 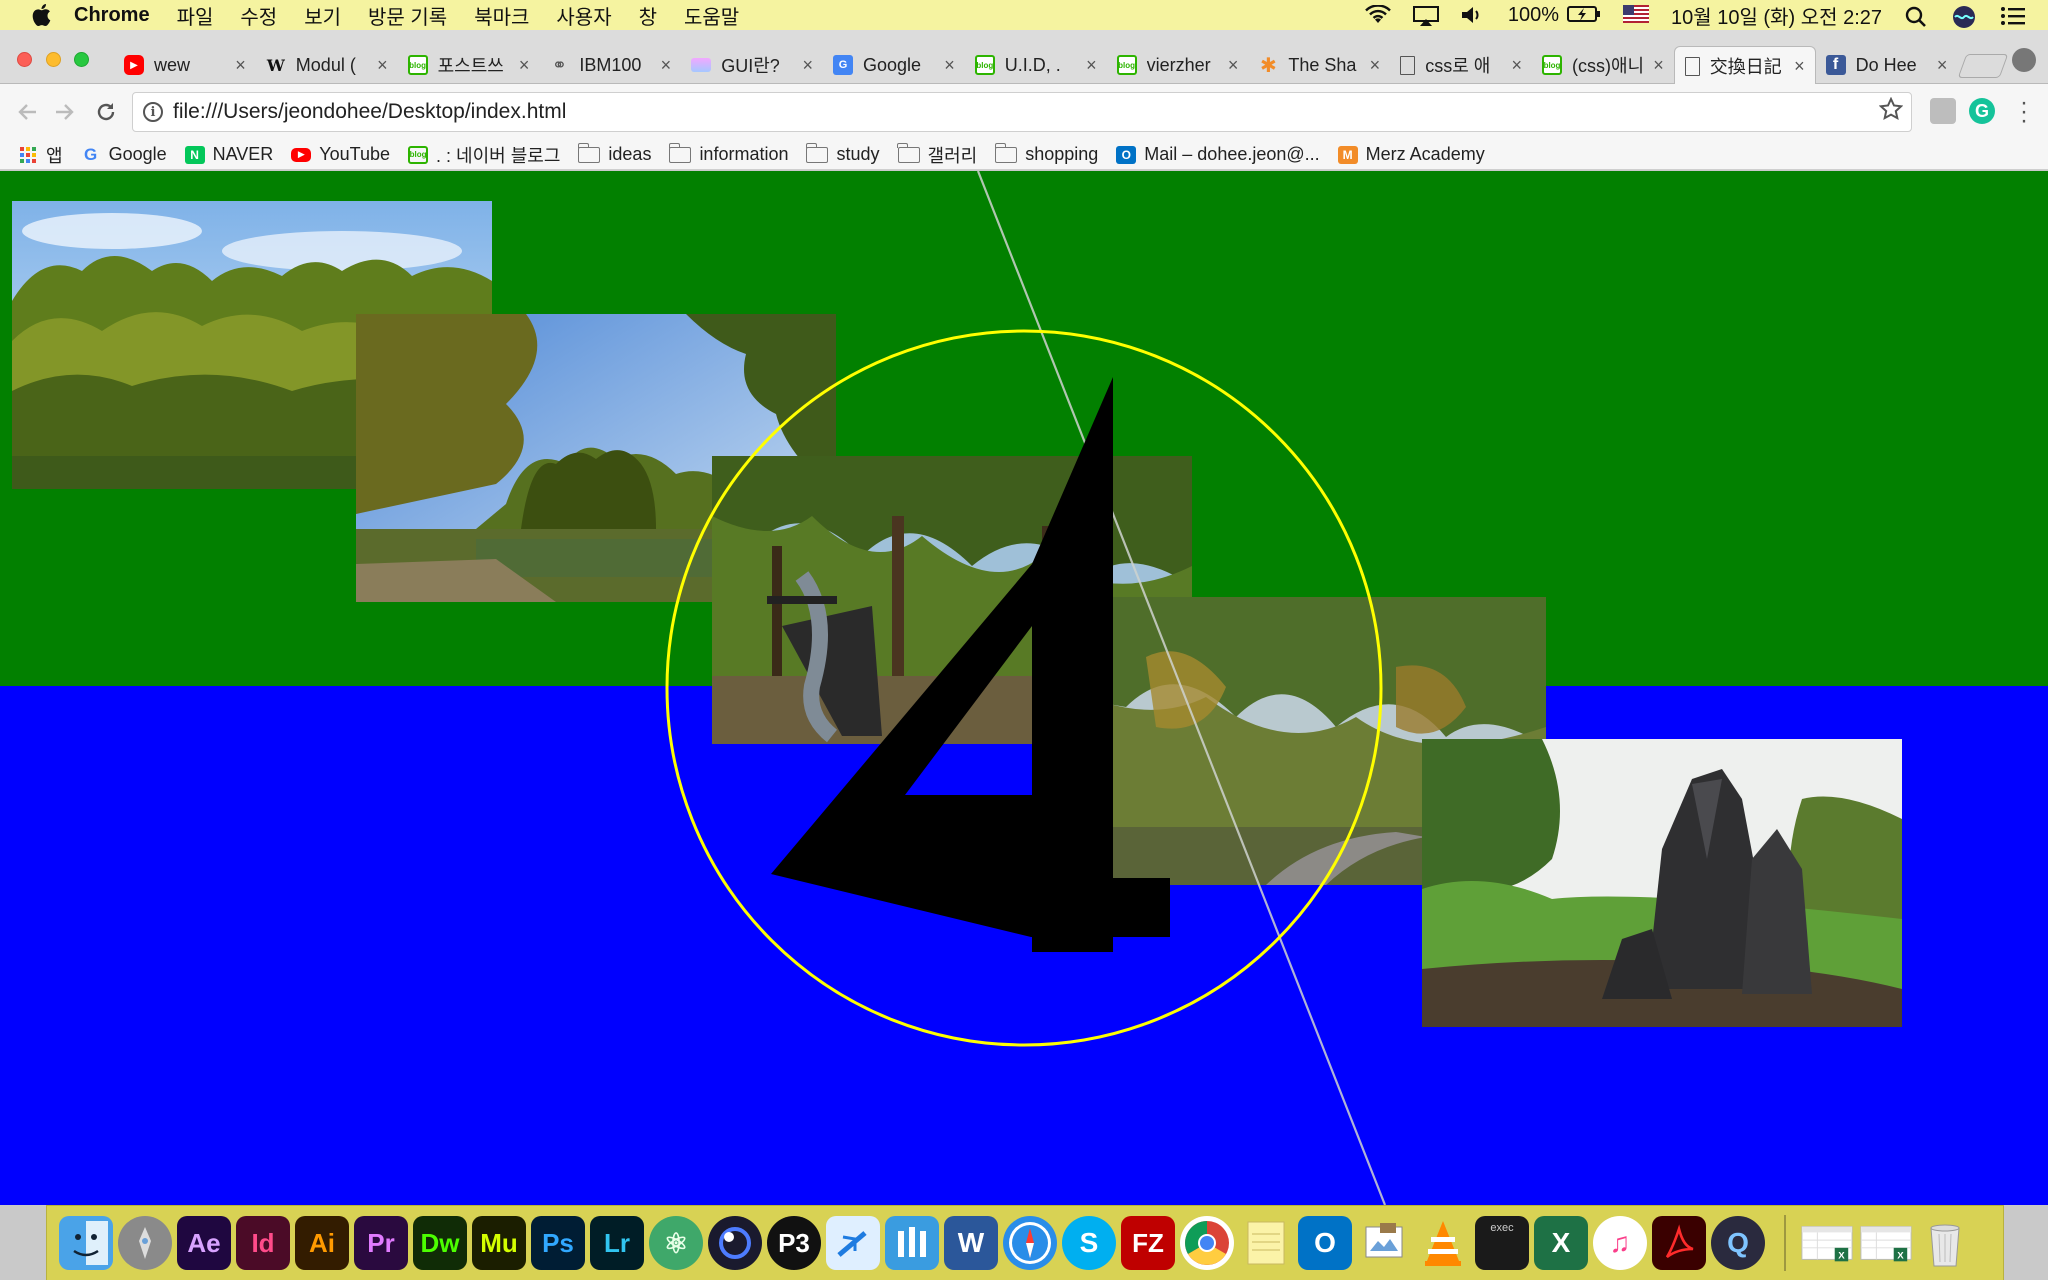 What do you see at coordinates (794, 1243) in the screenshot?
I see `processing-icon: P3` at bounding box center [794, 1243].